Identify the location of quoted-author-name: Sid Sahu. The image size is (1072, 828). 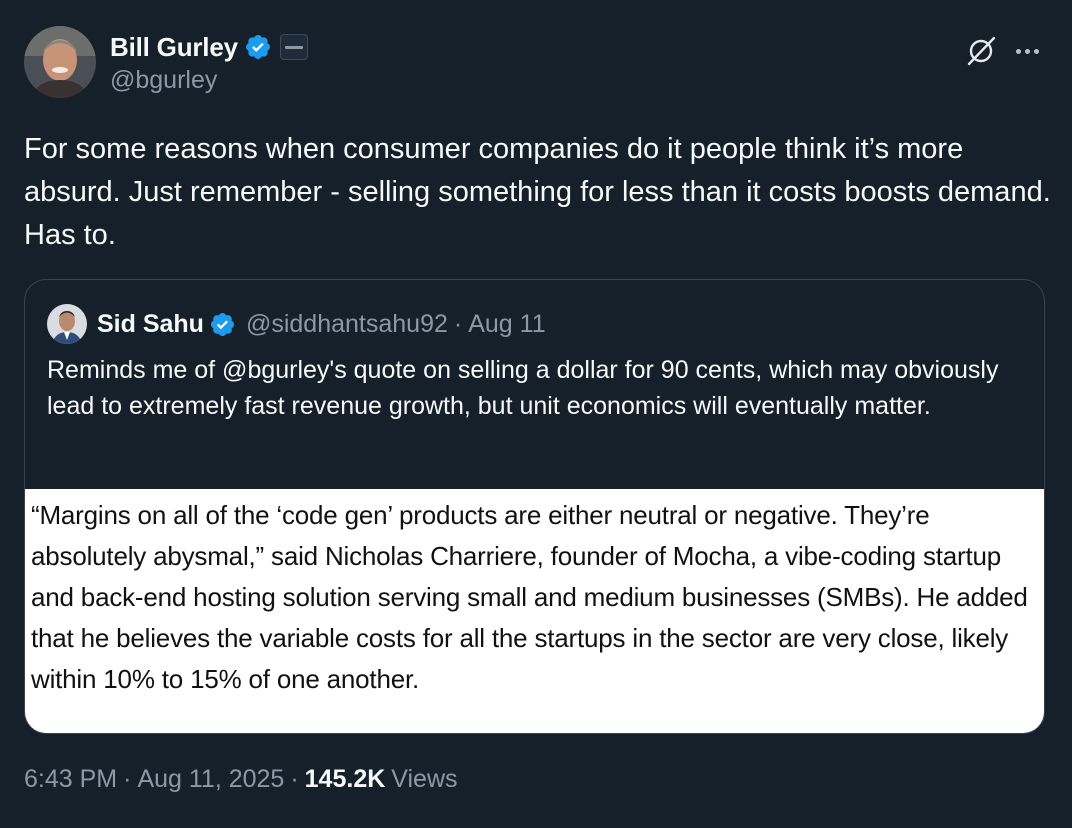
(150, 324).